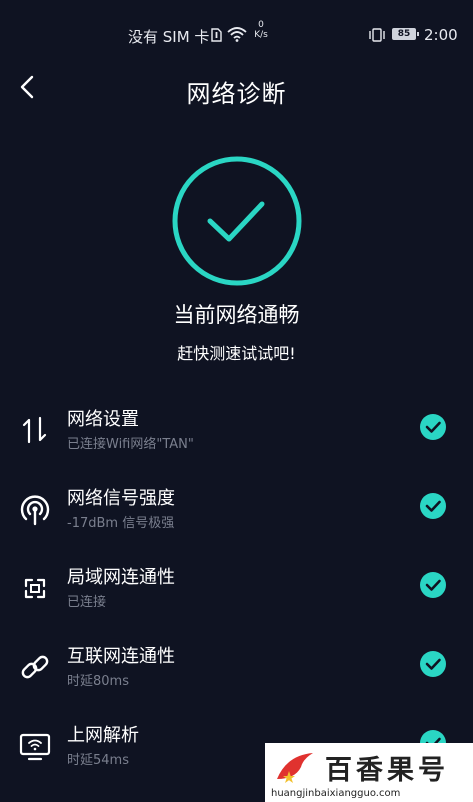 This screenshot has height=802, width=473. What do you see at coordinates (236, 353) in the screenshot?
I see `network-status-subtitle: 赶快测速试试吧!` at bounding box center [236, 353].